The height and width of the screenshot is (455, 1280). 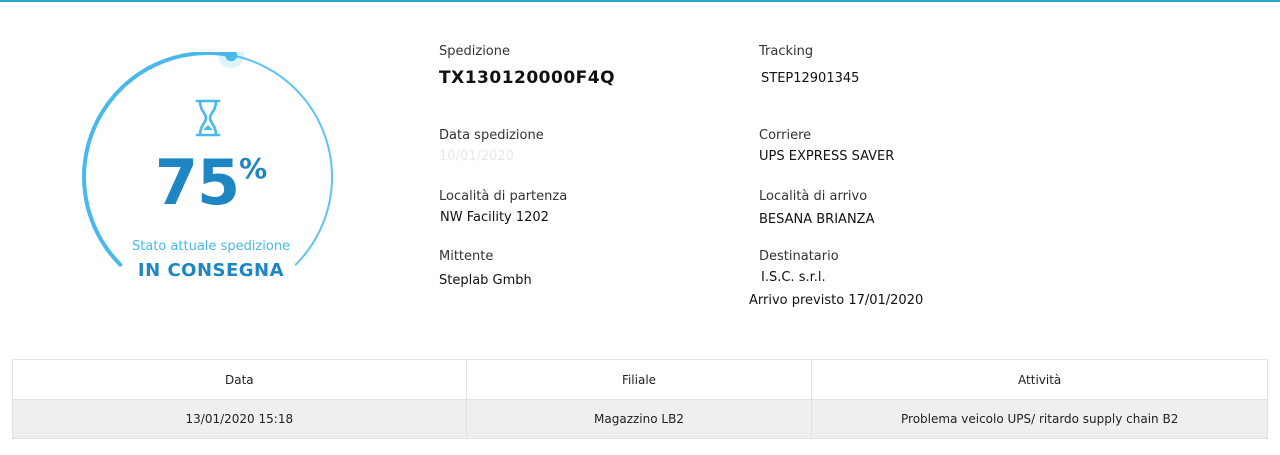 I want to click on partenza-label: Località di partenza, so click(x=503, y=196).